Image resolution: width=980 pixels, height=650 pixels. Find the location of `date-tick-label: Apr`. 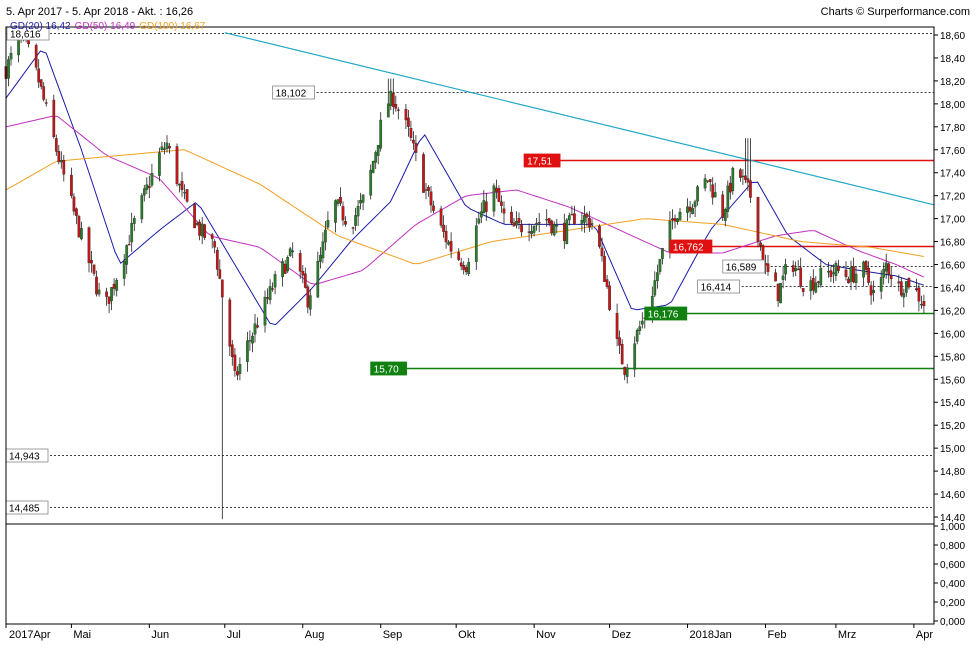

date-tick-label: Apr is located at coordinates (924, 635).